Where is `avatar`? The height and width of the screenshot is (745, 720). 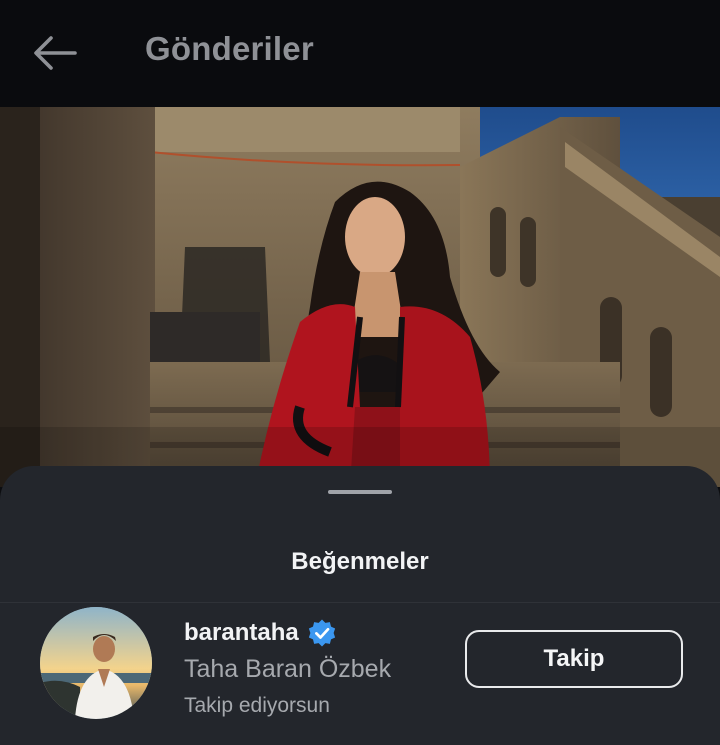
avatar is located at coordinates (96, 663).